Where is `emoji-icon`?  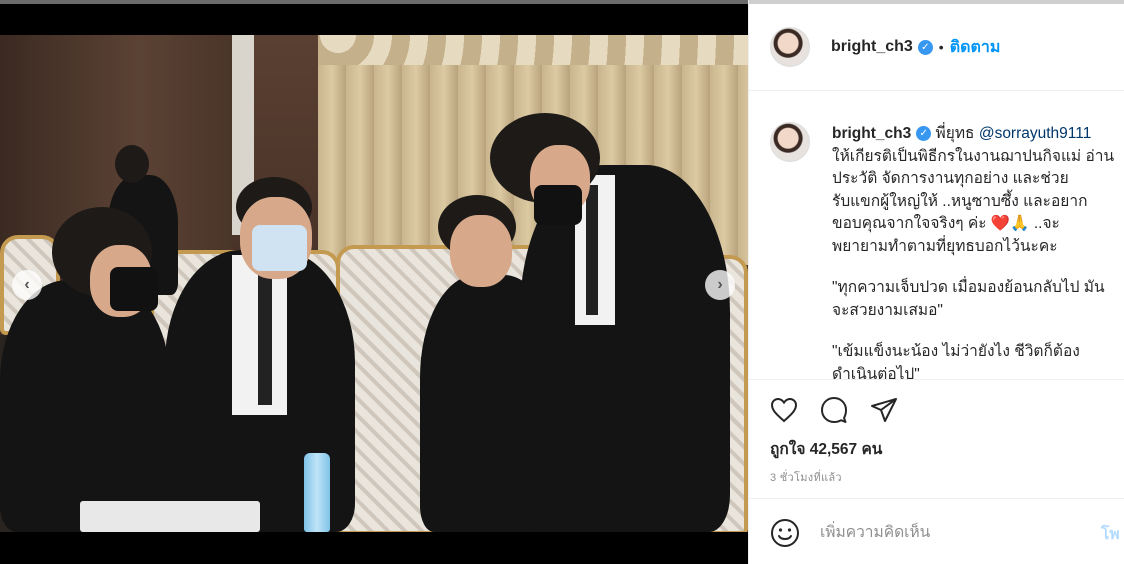
emoji-icon is located at coordinates (785, 533).